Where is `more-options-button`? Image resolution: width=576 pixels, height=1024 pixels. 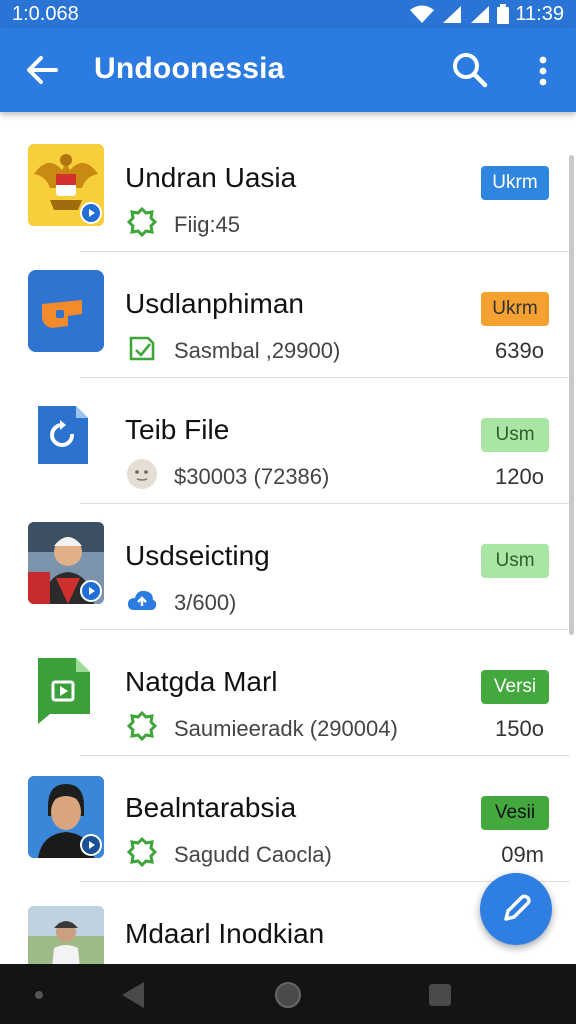 more-options-button is located at coordinates (543, 72).